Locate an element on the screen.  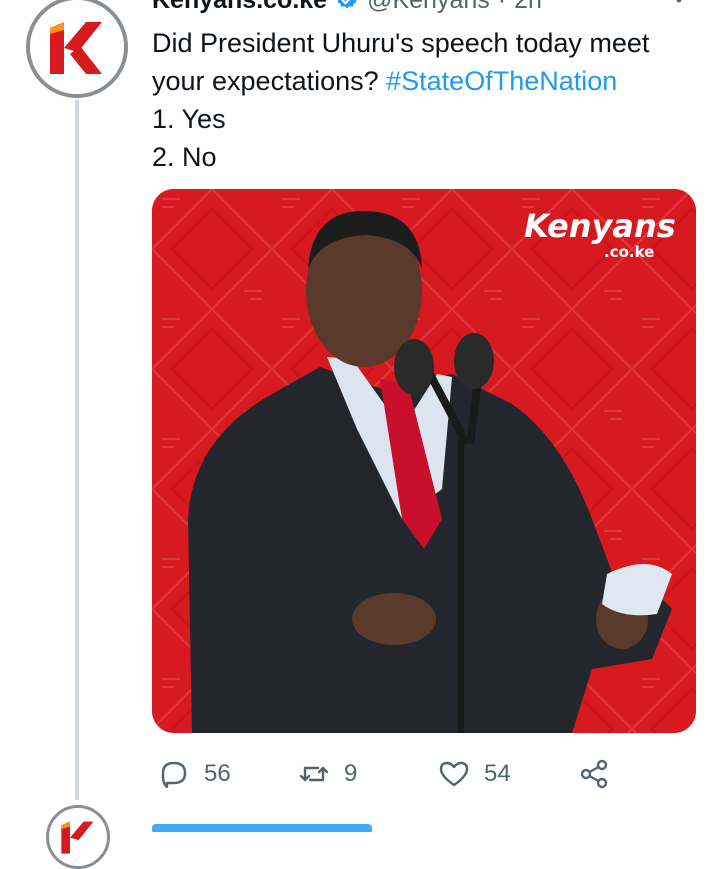
like-button: 54 is located at coordinates (474, 774).